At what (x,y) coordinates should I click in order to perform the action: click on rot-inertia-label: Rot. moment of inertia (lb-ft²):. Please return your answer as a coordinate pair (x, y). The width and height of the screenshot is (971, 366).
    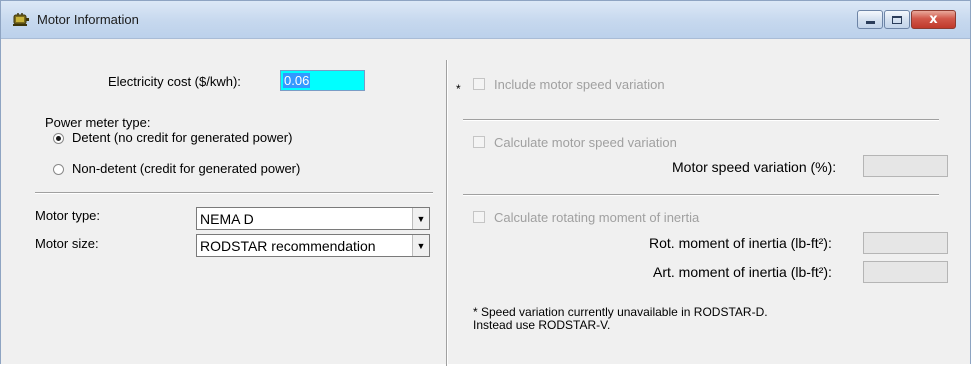
    Looking at the image, I should click on (740, 243).